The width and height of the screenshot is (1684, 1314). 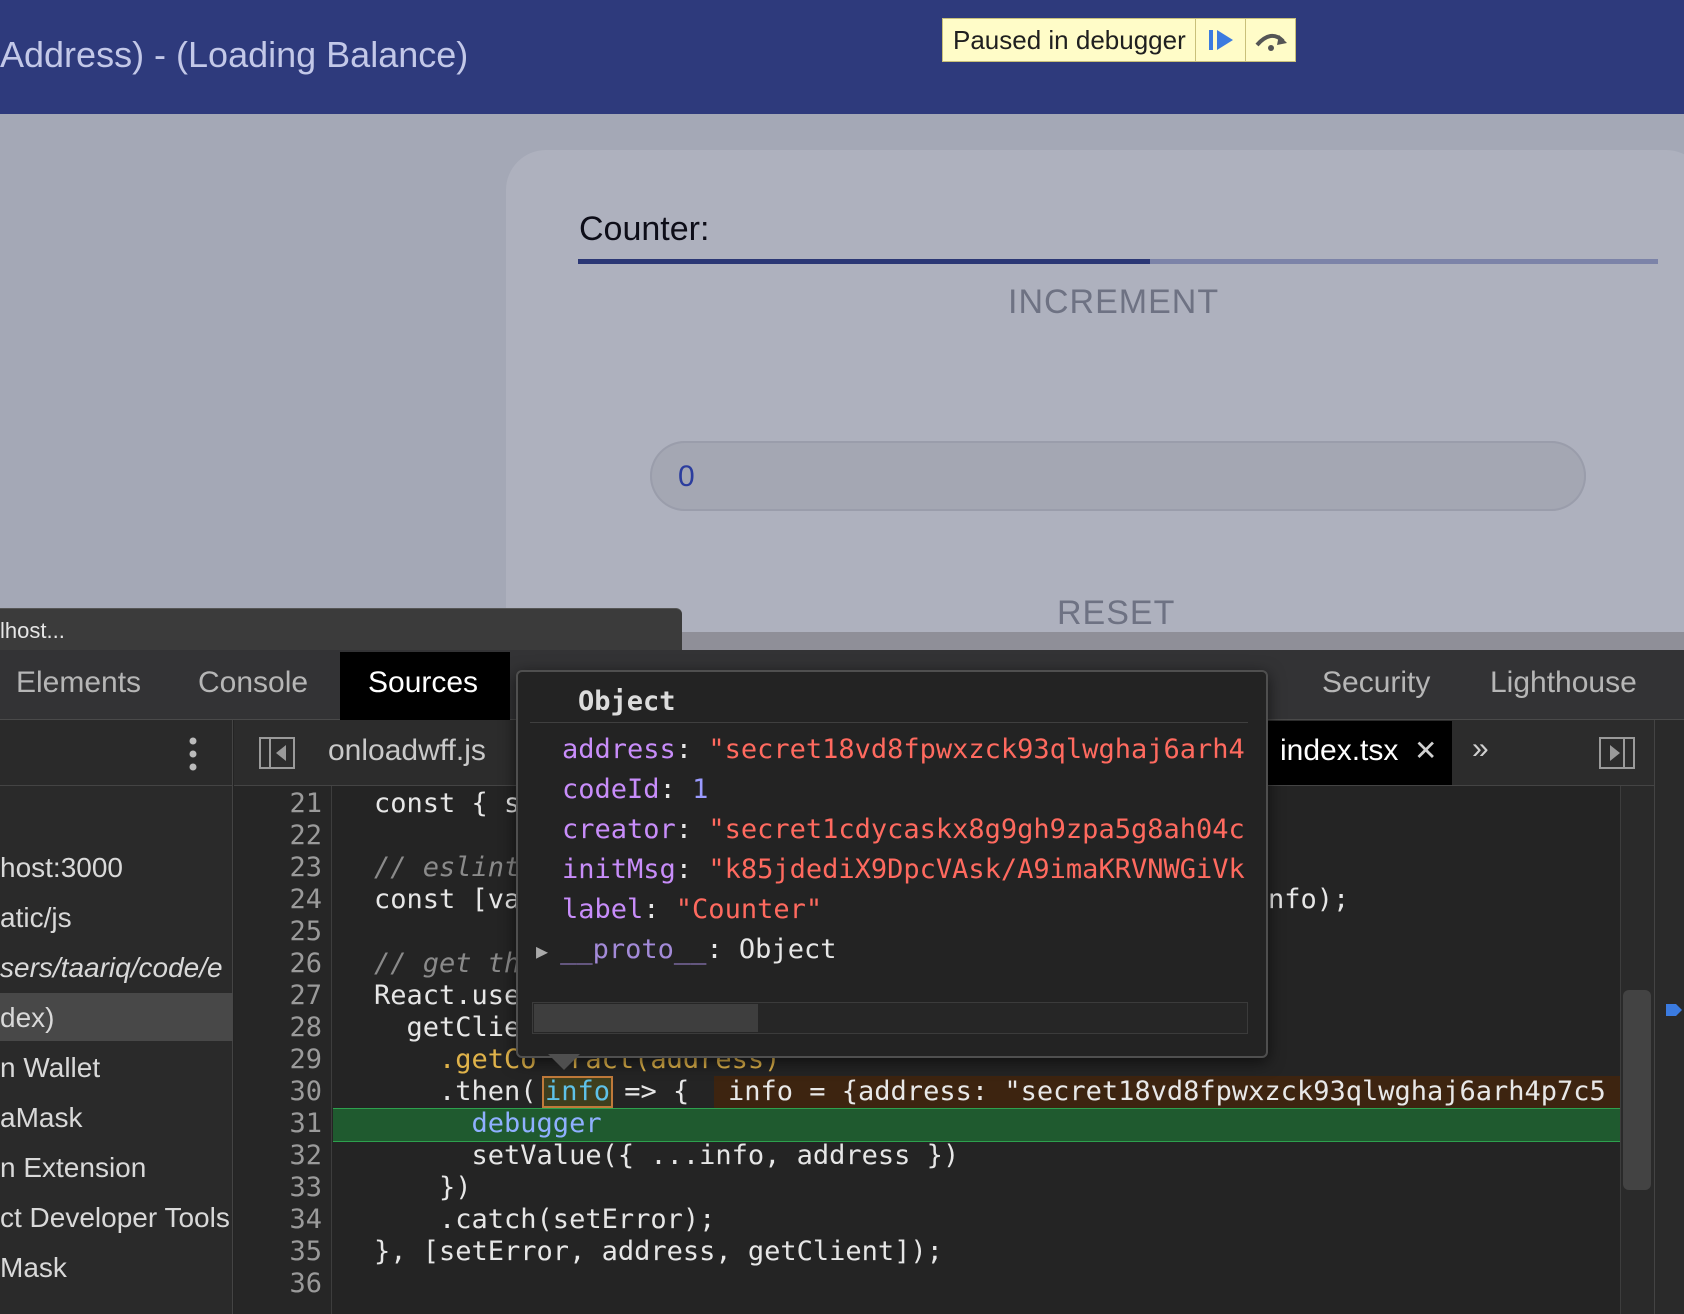 What do you see at coordinates (686, 476) in the screenshot?
I see `counter-value: 0` at bounding box center [686, 476].